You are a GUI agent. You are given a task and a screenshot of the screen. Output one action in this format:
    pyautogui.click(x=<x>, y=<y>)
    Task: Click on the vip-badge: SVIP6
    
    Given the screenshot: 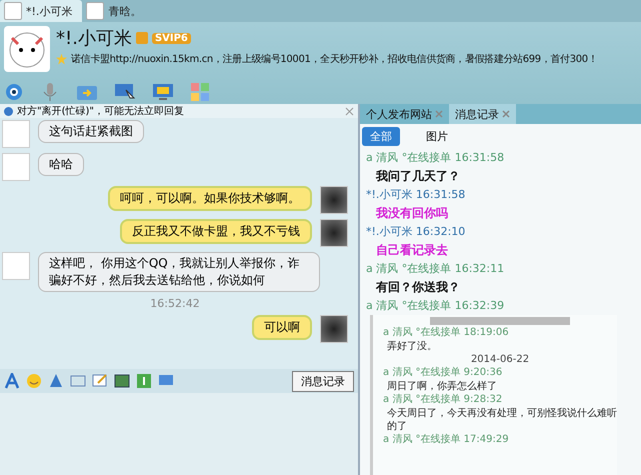 What is the action you would take?
    pyautogui.click(x=171, y=38)
    